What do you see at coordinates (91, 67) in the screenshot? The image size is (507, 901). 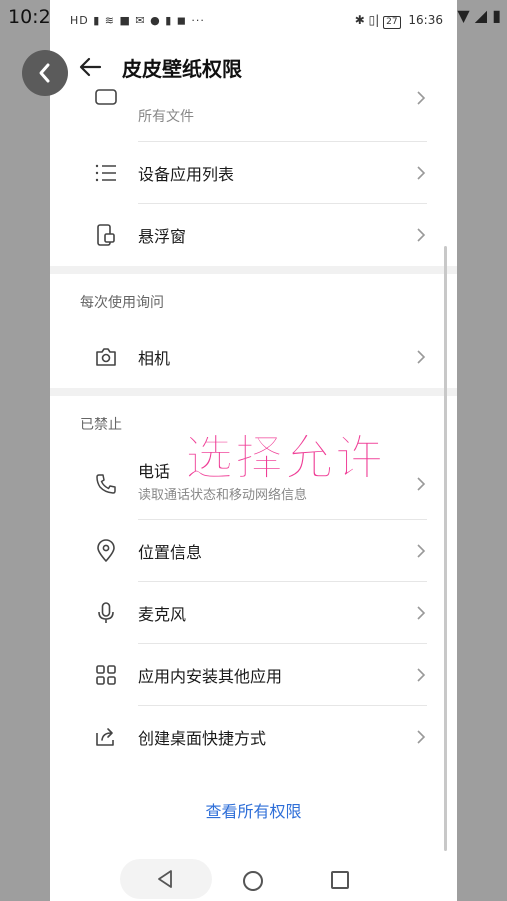 I see `back-arrow-icon` at bounding box center [91, 67].